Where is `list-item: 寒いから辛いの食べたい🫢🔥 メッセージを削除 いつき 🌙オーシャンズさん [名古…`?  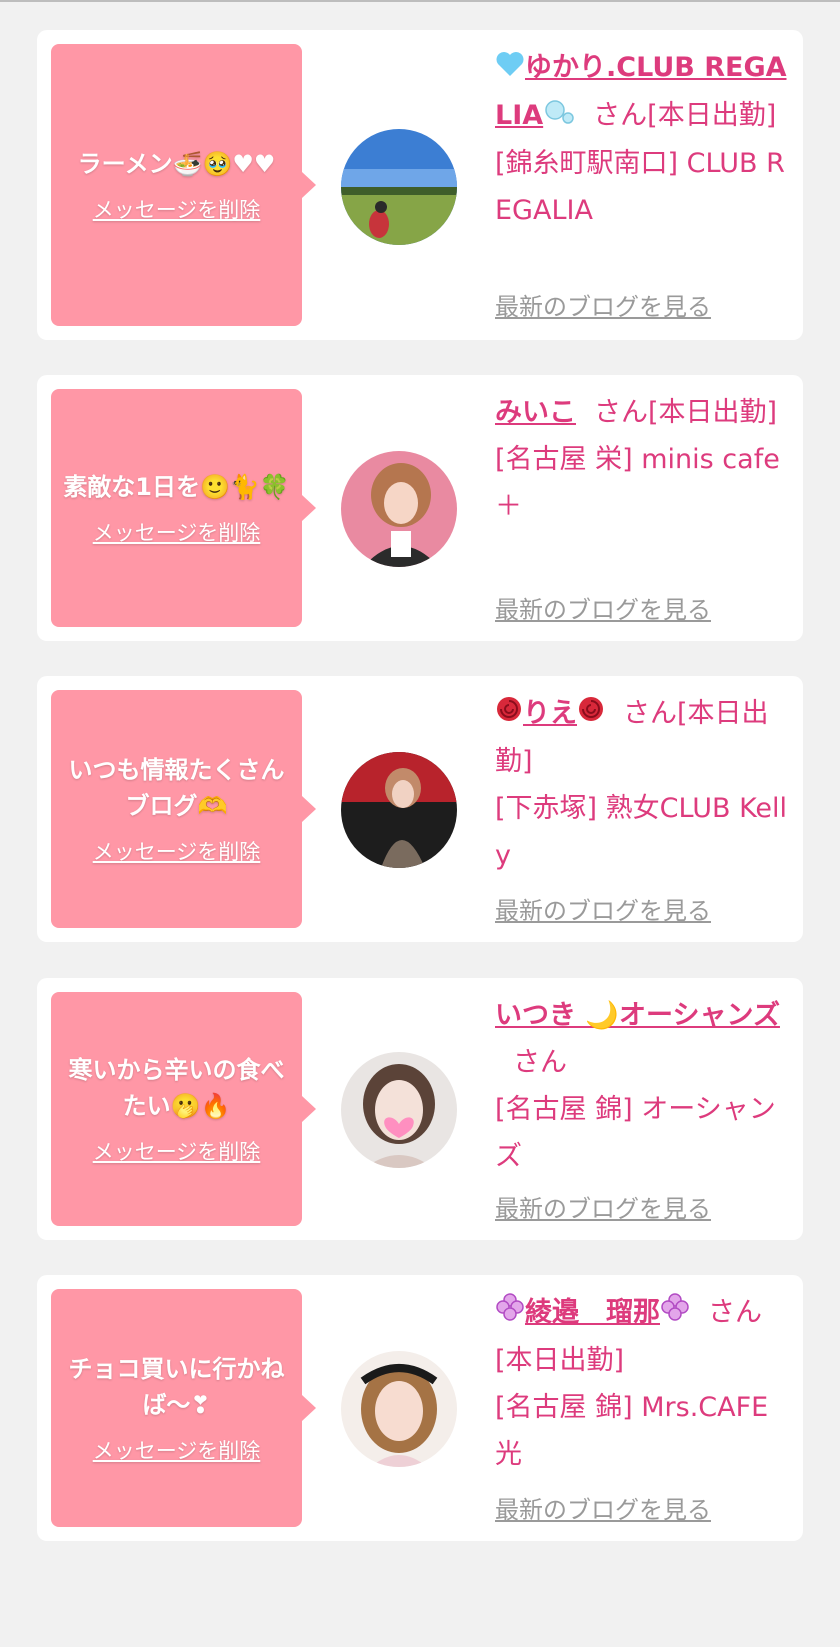
list-item: 寒いから辛いの食べたい🫢🔥 メッセージを削除 いつき 🌙オーシャンズさん [名古… is located at coordinates (420, 1109).